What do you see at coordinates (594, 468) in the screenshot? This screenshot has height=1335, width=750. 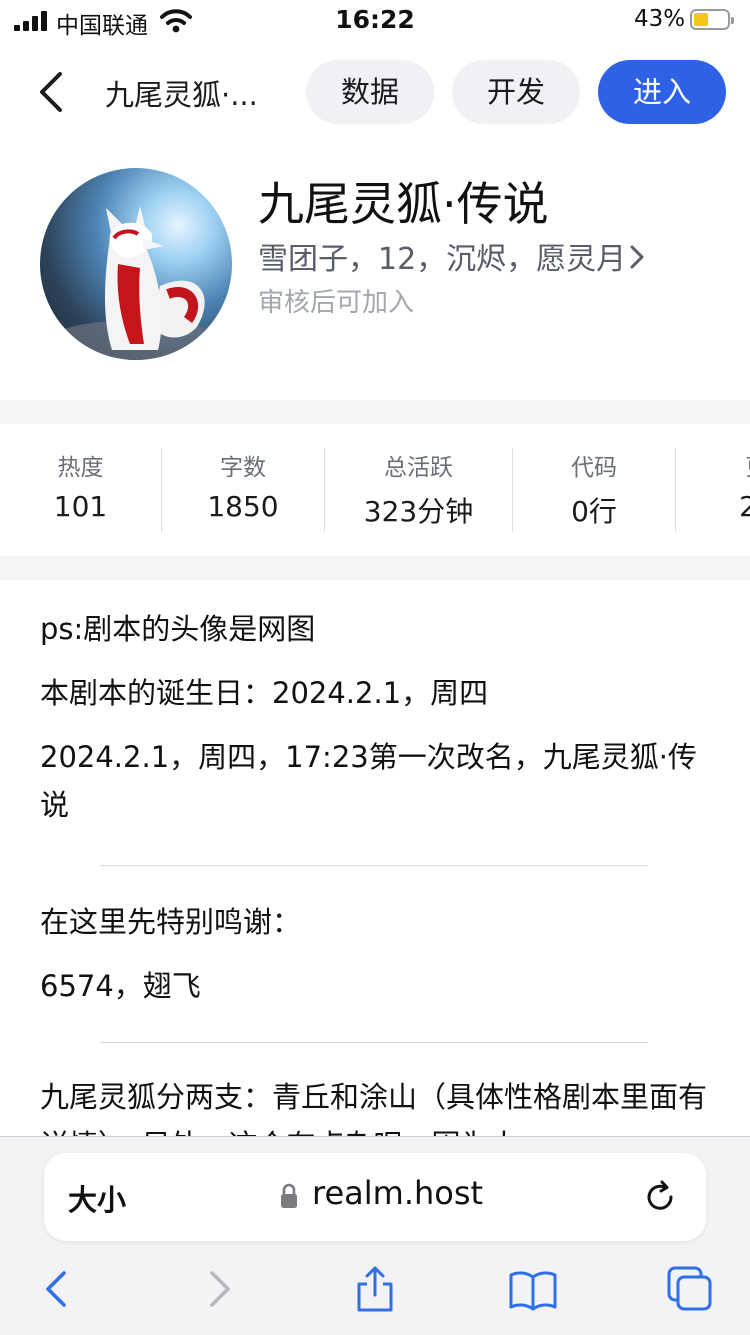 I see `stat-label: 代码` at bounding box center [594, 468].